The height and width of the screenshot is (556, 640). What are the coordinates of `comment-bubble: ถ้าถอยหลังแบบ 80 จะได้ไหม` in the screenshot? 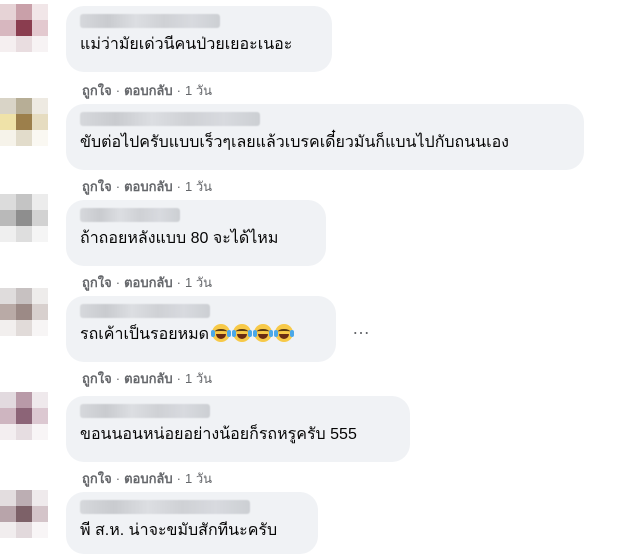 It's located at (196, 233).